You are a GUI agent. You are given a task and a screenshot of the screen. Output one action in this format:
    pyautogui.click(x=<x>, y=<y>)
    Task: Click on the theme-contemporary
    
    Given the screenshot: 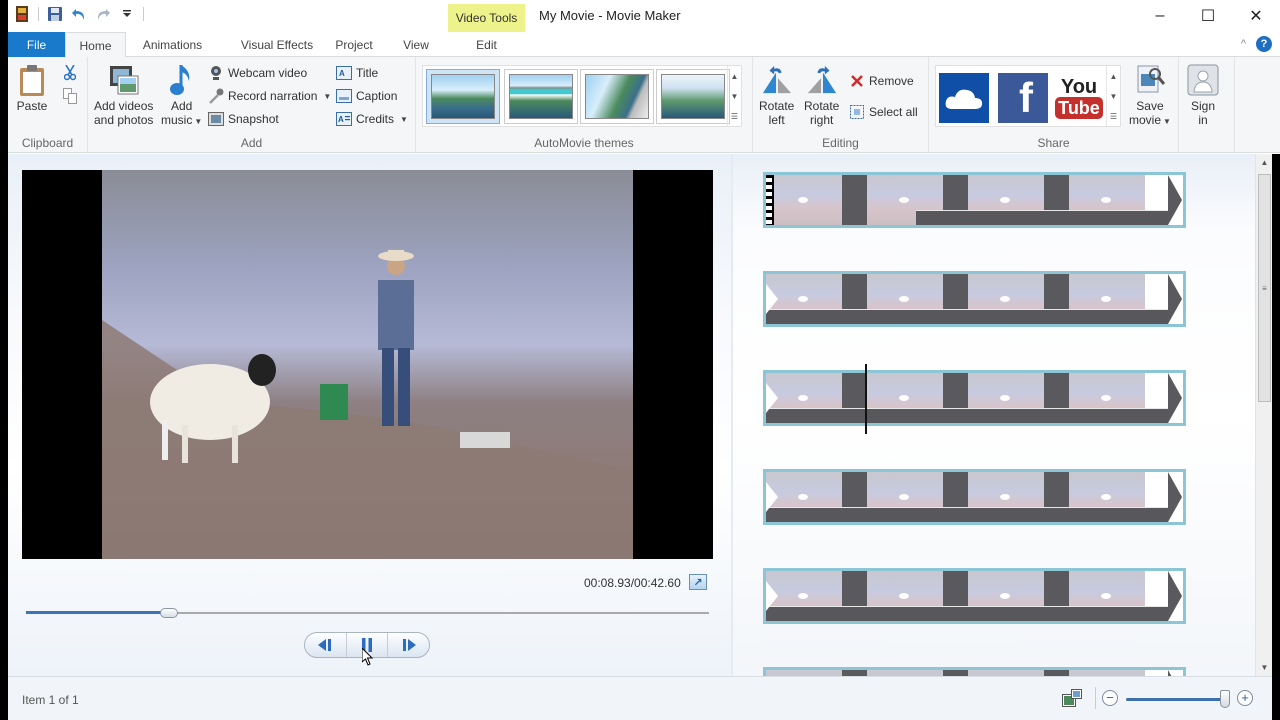 What is the action you would take?
    pyautogui.click(x=541, y=96)
    